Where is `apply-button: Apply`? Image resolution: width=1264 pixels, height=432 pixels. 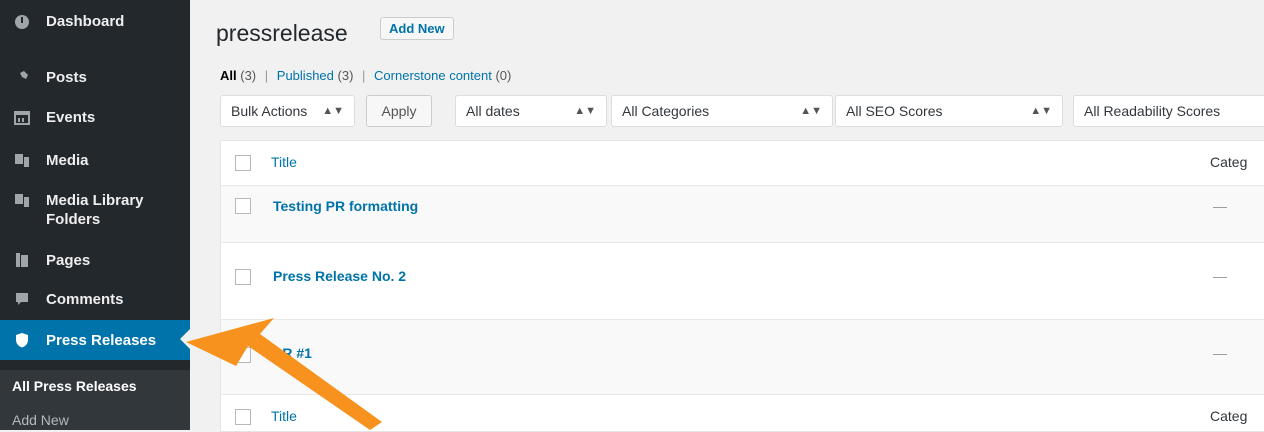 apply-button: Apply is located at coordinates (399, 111).